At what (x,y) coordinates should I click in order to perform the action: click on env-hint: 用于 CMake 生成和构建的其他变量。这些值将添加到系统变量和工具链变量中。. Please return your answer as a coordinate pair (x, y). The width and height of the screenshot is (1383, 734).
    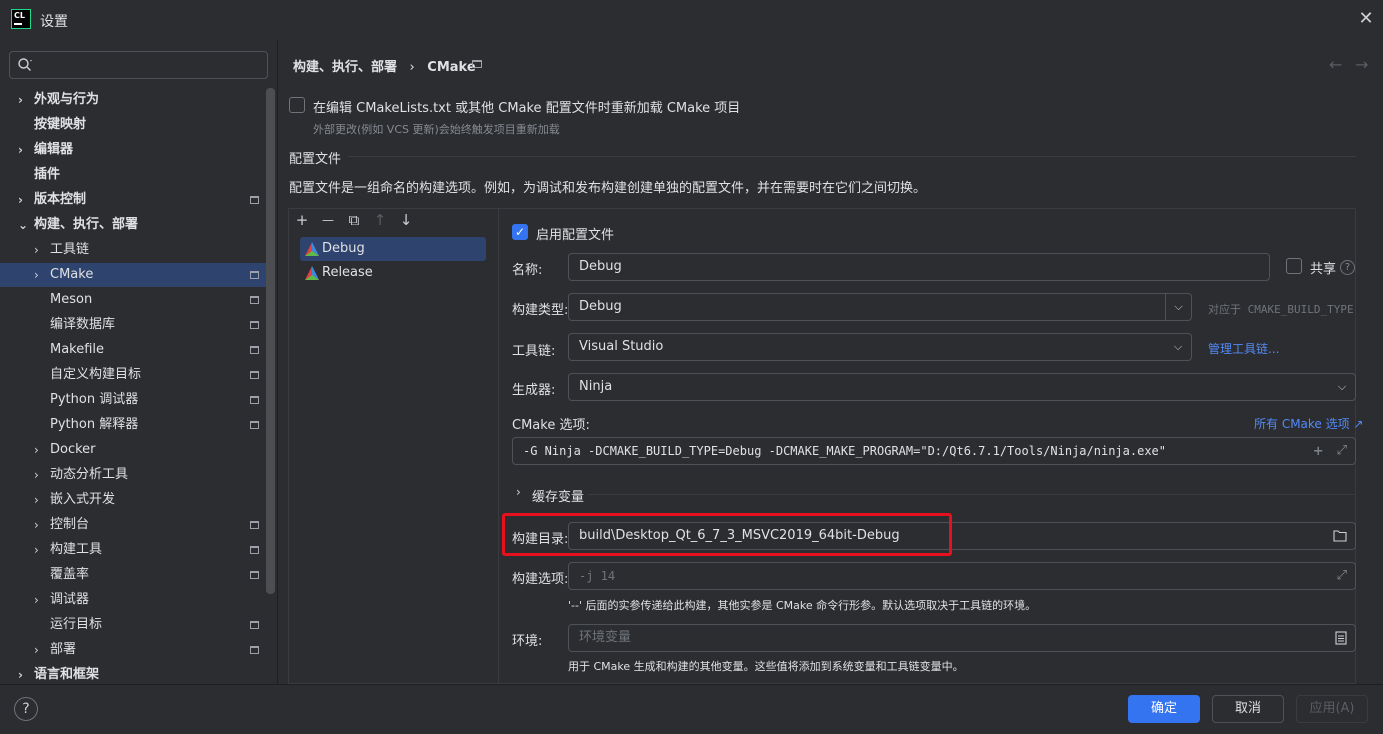
    Looking at the image, I should click on (766, 666).